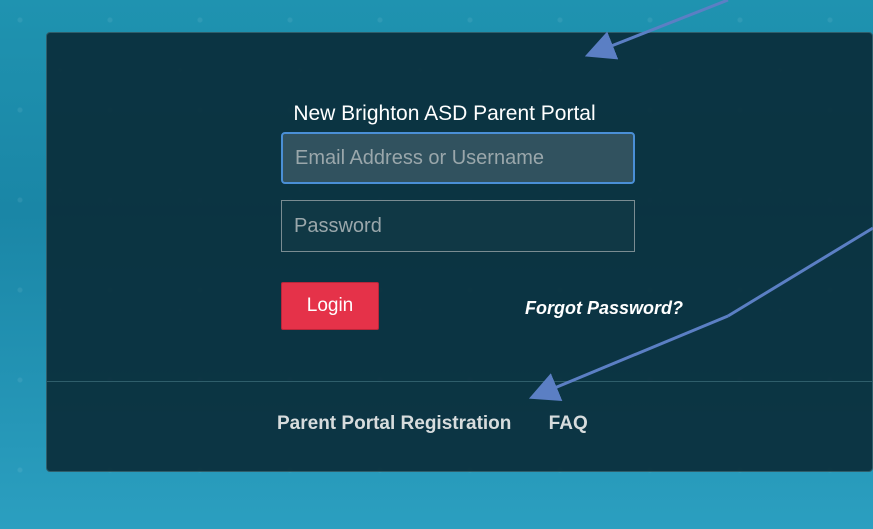 The image size is (873, 529). What do you see at coordinates (330, 306) in the screenshot?
I see `login-button: Login` at bounding box center [330, 306].